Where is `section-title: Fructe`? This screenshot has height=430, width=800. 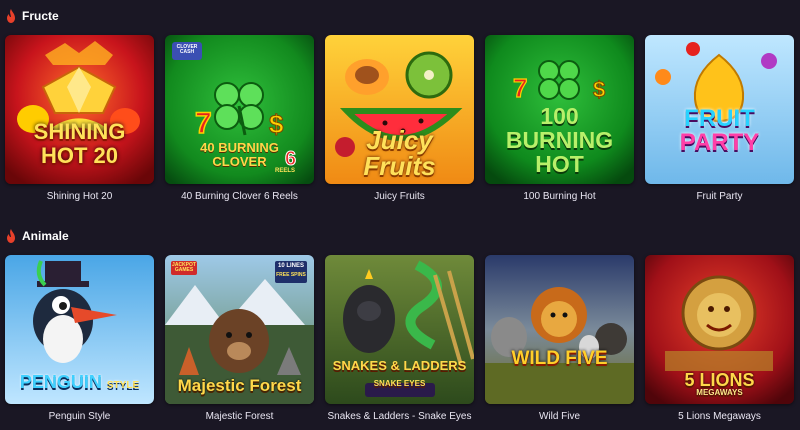
section-title: Fructe is located at coordinates (40, 16).